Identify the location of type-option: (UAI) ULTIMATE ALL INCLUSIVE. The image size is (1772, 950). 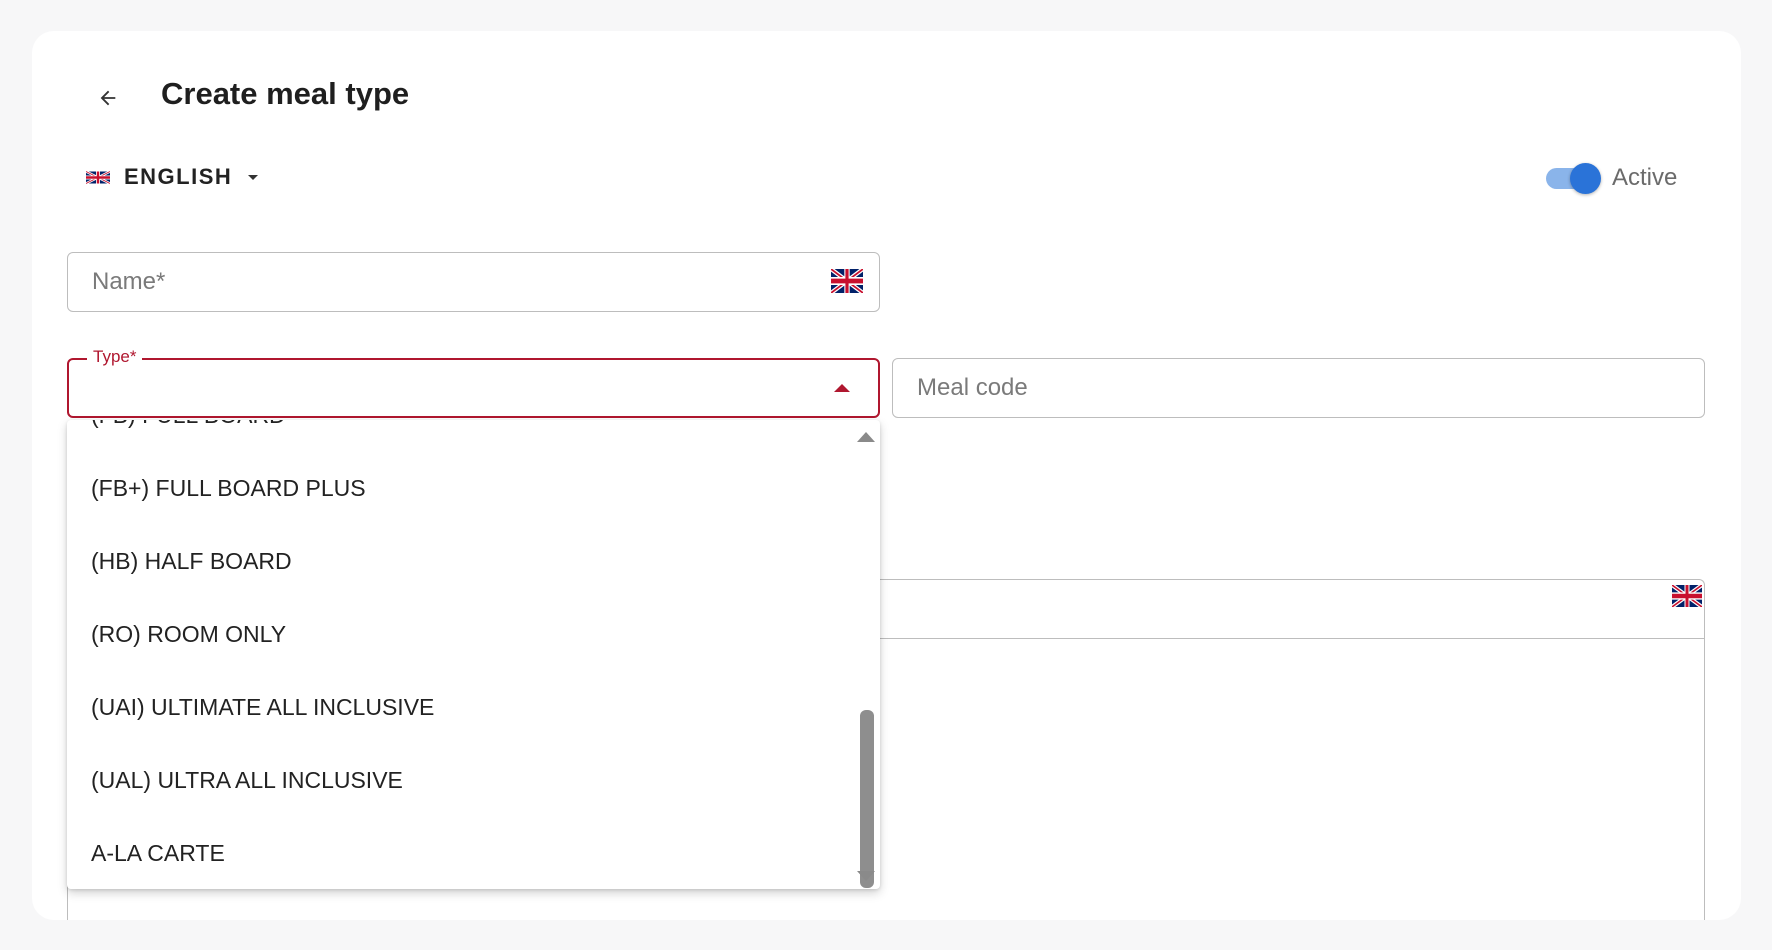
(462, 707).